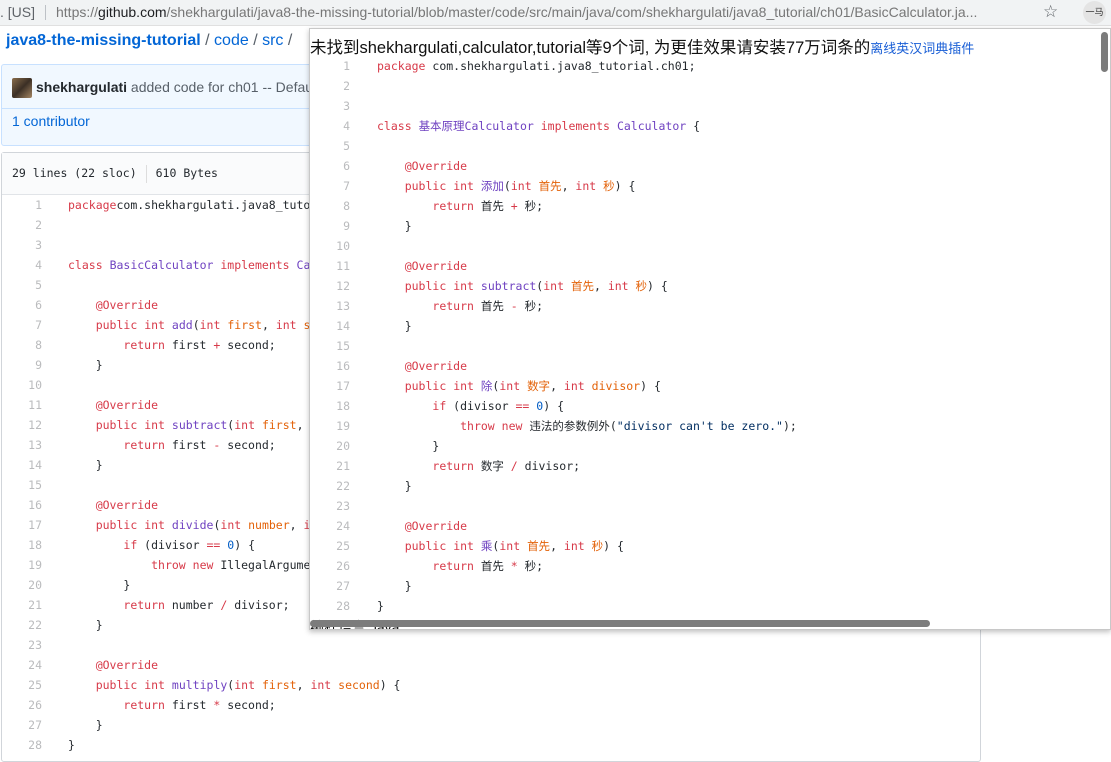 This screenshot has width=1111, height=762. Describe the element at coordinates (85, 265) in the screenshot. I see `code-token: class` at that location.